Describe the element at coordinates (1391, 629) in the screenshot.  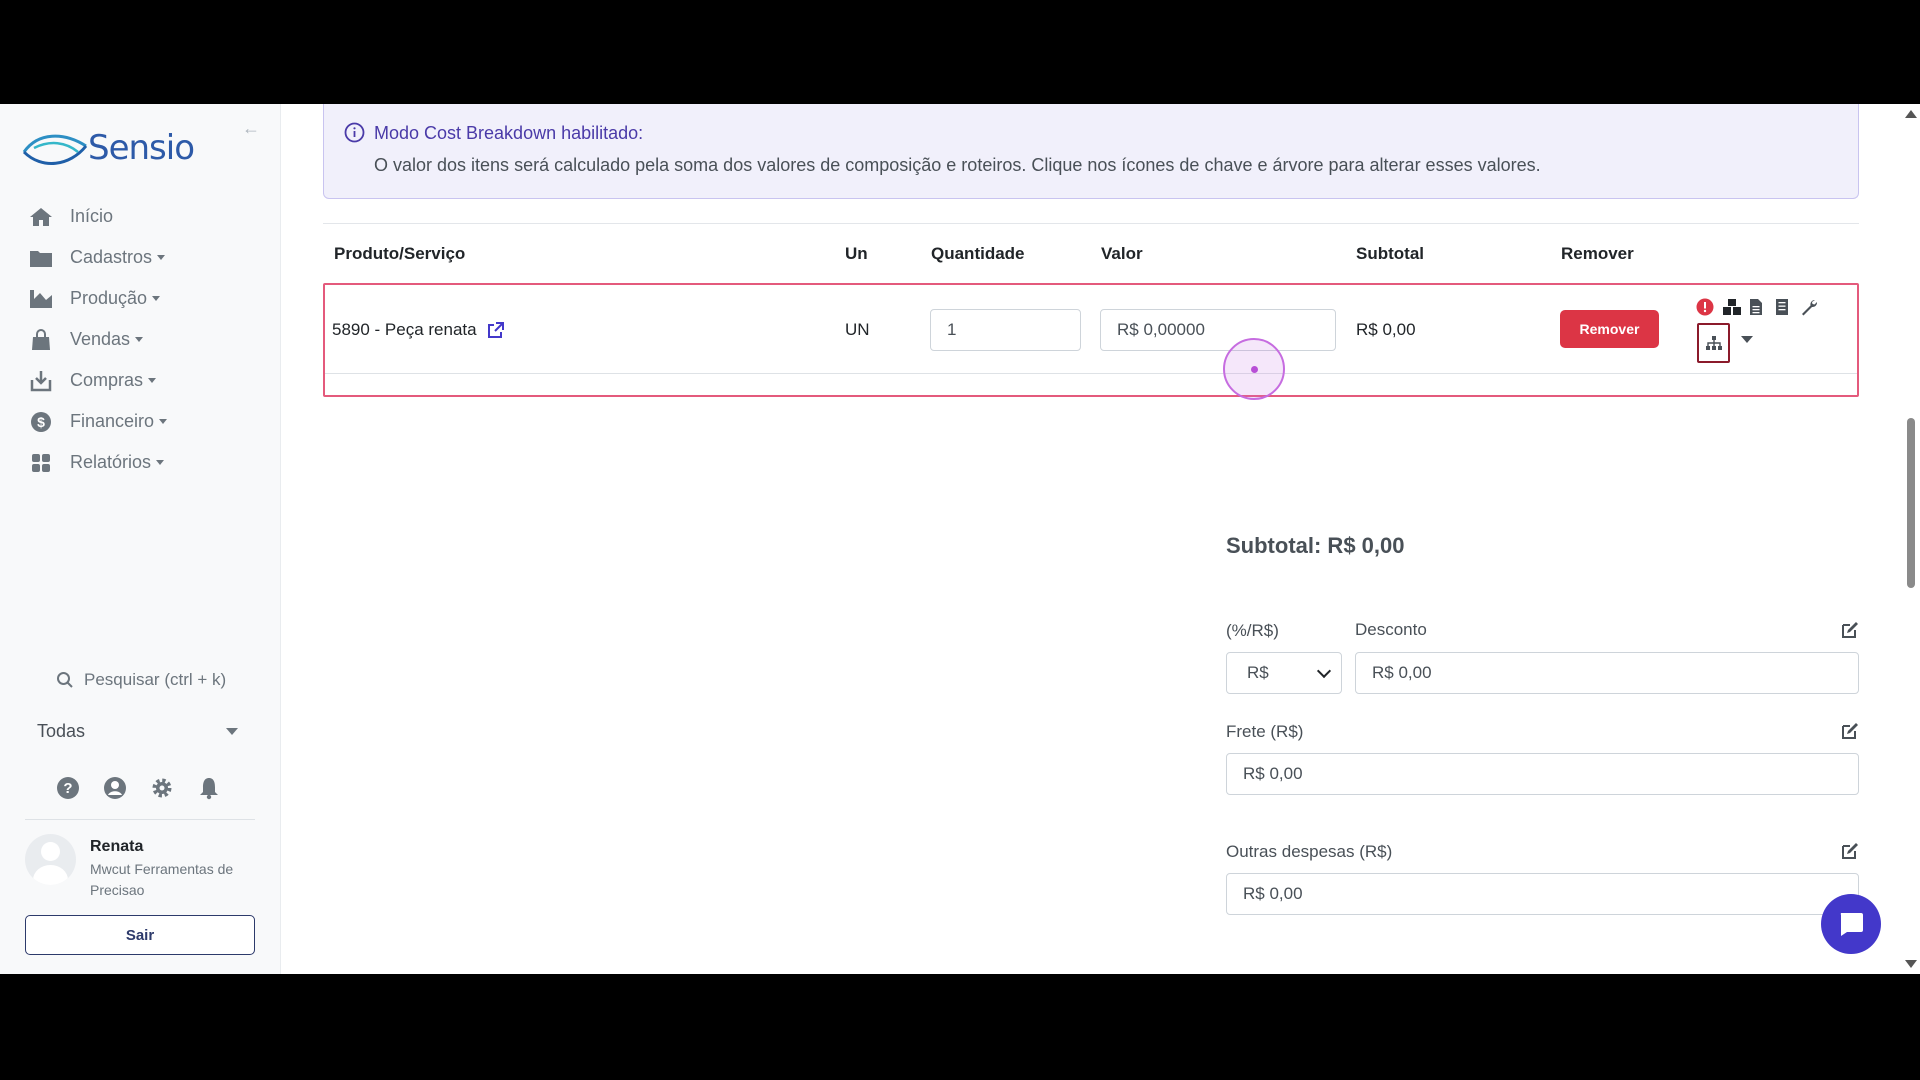
I see `discount-label: Desconto` at that location.